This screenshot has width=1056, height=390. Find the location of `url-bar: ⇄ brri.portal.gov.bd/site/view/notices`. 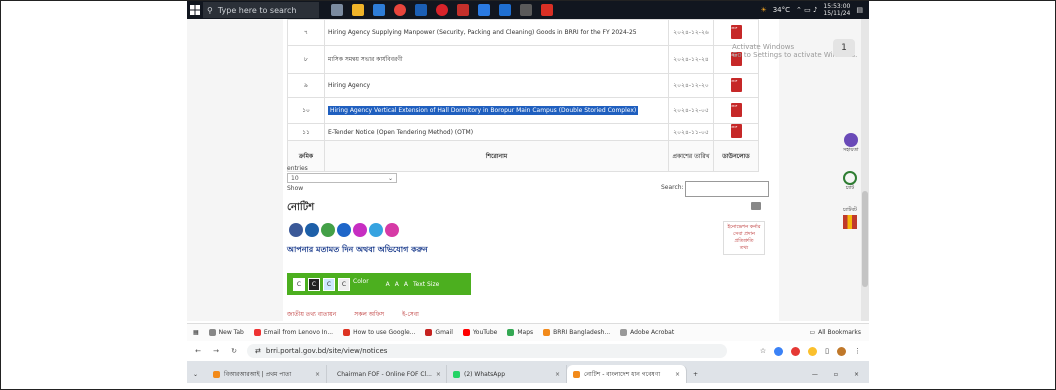

url-bar: ⇄ brri.portal.gov.bd/site/view/notices is located at coordinates (487, 351).